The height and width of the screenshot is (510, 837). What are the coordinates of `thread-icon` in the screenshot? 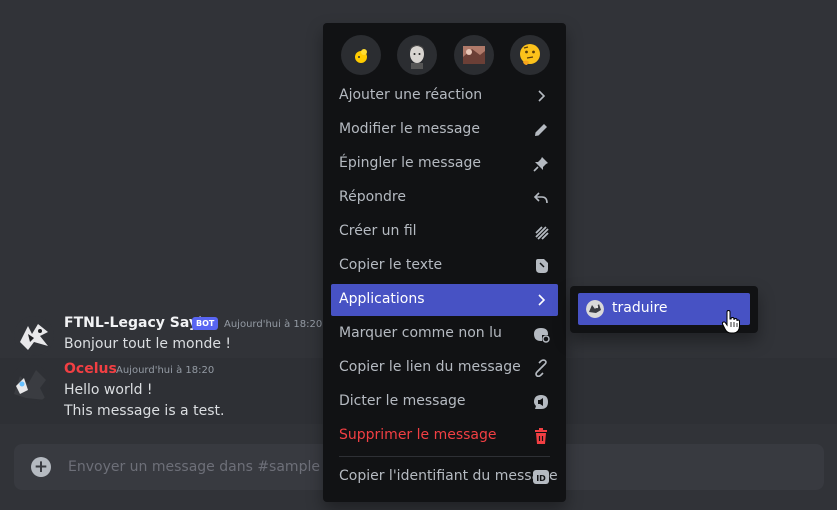 It's located at (542, 233).